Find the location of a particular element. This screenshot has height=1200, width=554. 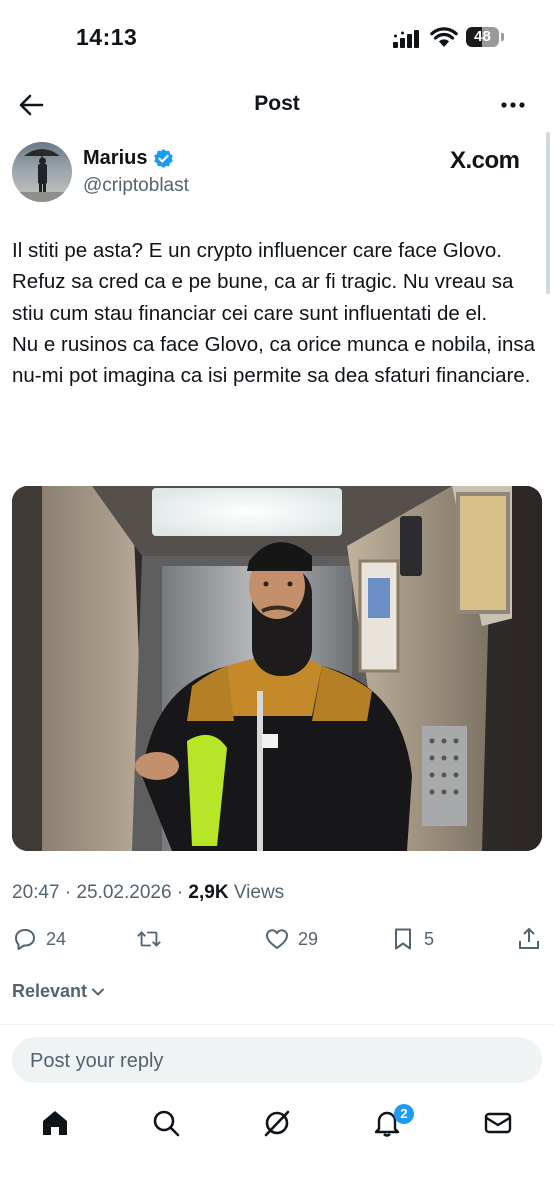

share-button is located at coordinates (529, 939).